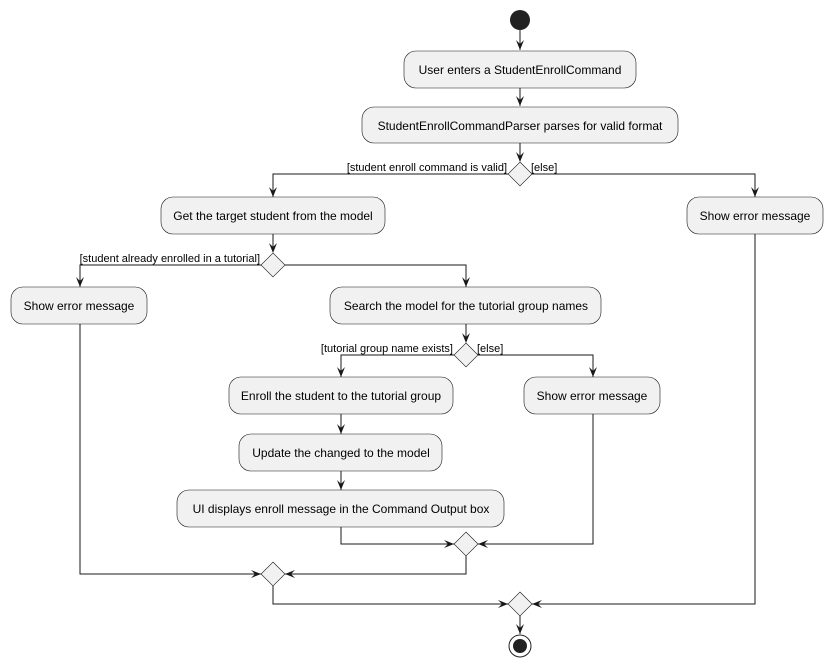 The height and width of the screenshot is (668, 833). I want to click on action-error-no-group: Show error message, so click(592, 395).